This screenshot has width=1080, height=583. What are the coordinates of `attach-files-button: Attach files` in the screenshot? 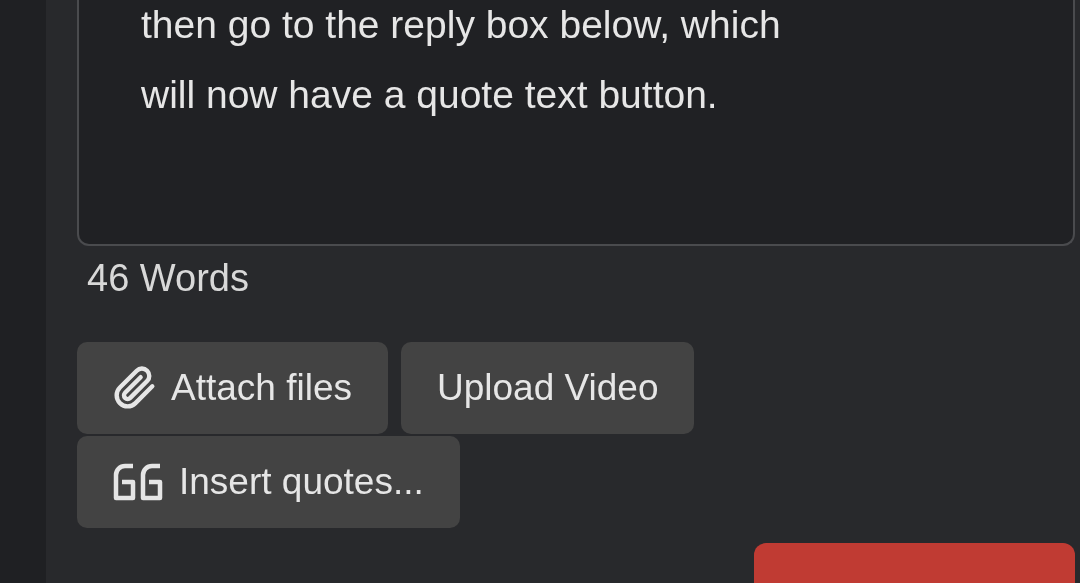 It's located at (232, 388).